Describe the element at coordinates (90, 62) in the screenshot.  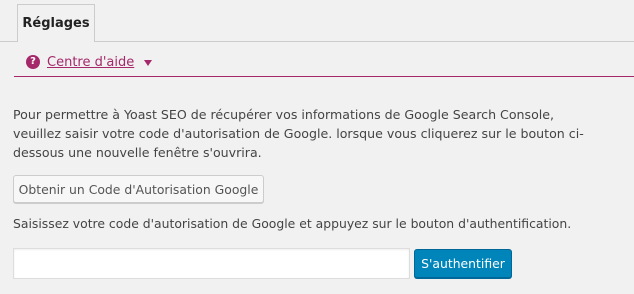
I see `help-center-link: Centre d'aide` at that location.